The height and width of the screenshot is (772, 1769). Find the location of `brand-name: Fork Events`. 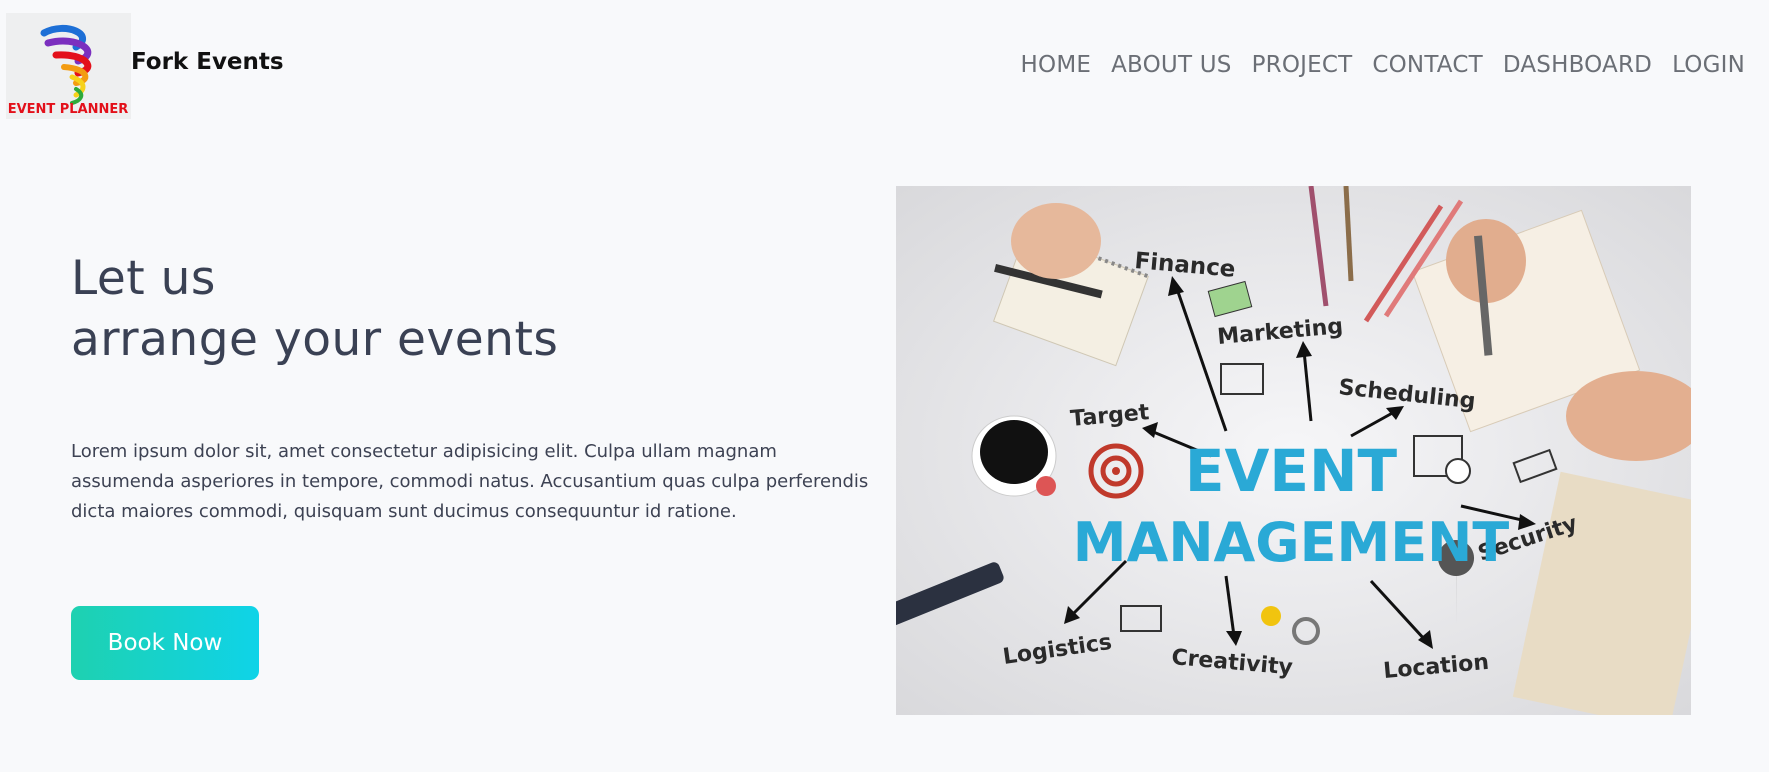

brand-name: Fork Events is located at coordinates (207, 62).